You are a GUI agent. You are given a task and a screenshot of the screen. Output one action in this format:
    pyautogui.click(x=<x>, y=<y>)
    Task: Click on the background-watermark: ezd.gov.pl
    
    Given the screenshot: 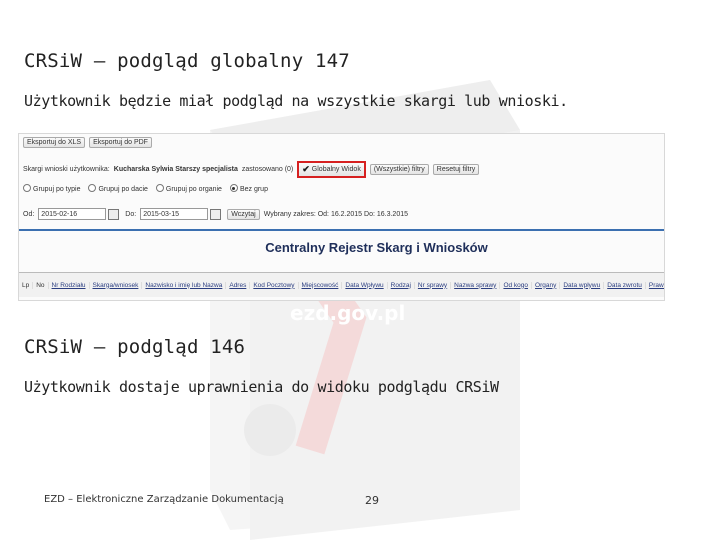 What is the action you would take?
    pyautogui.click(x=347, y=313)
    